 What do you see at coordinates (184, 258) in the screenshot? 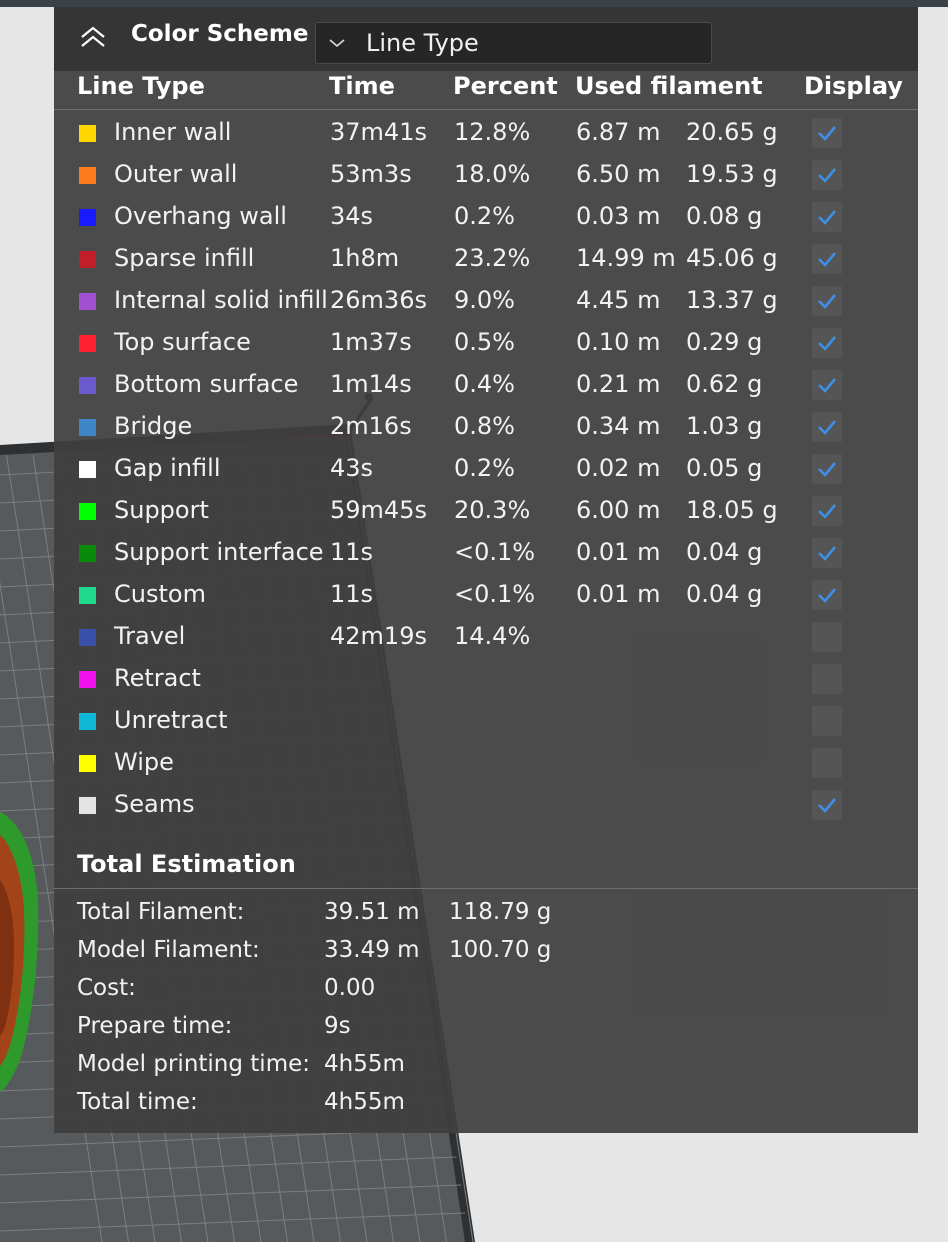
I see `line-type-name: Sparse infill` at bounding box center [184, 258].